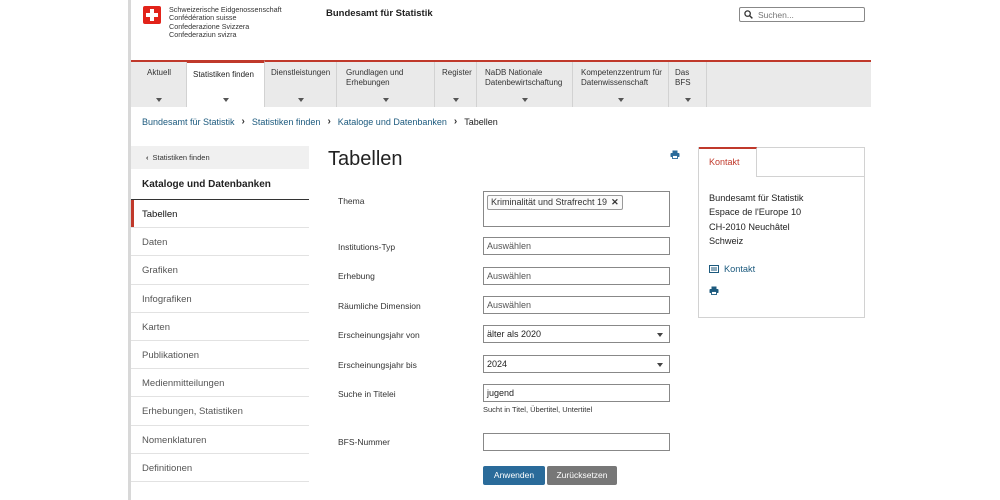 The image size is (1000, 500). What do you see at coordinates (615, 202) in the screenshot?
I see `close-icon: ✕` at bounding box center [615, 202].